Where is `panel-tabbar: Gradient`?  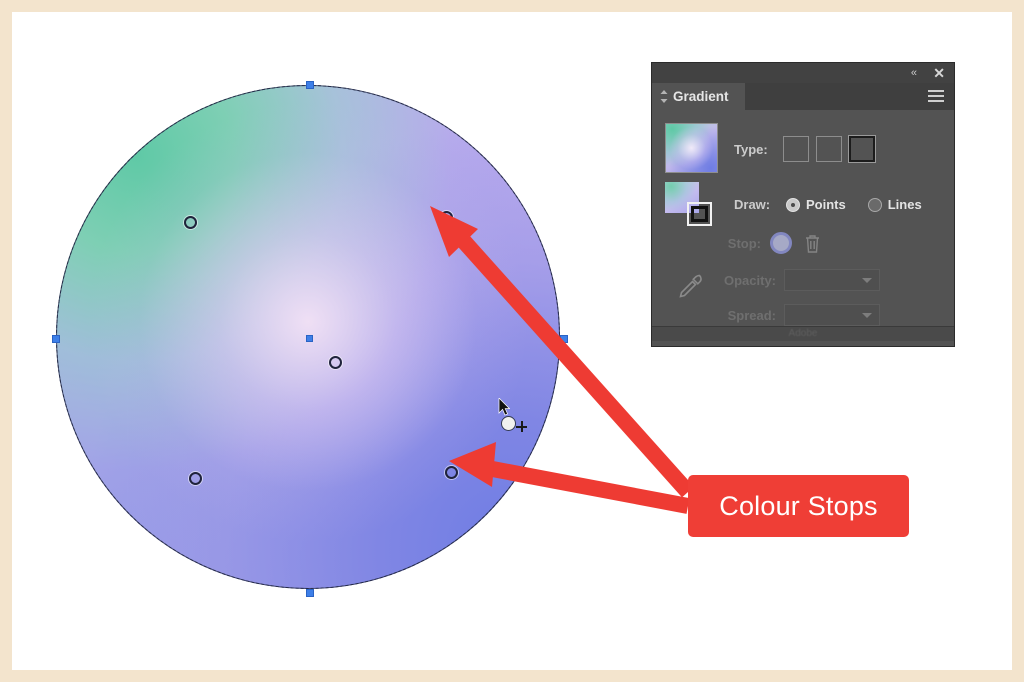
panel-tabbar: Gradient is located at coordinates (803, 96).